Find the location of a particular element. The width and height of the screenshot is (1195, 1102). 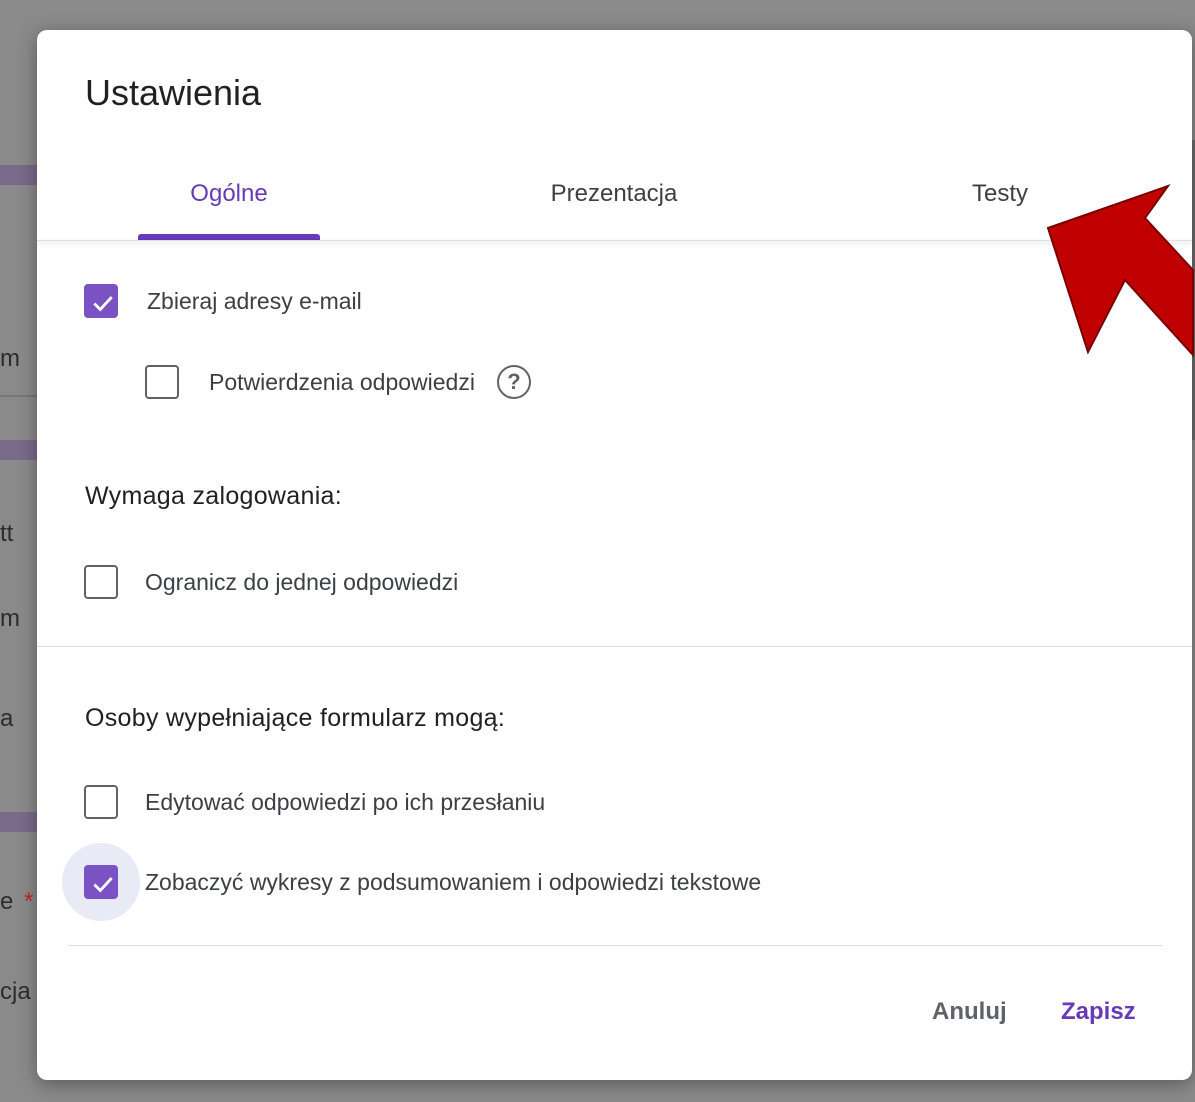

background-divider is located at coordinates (20, 396).